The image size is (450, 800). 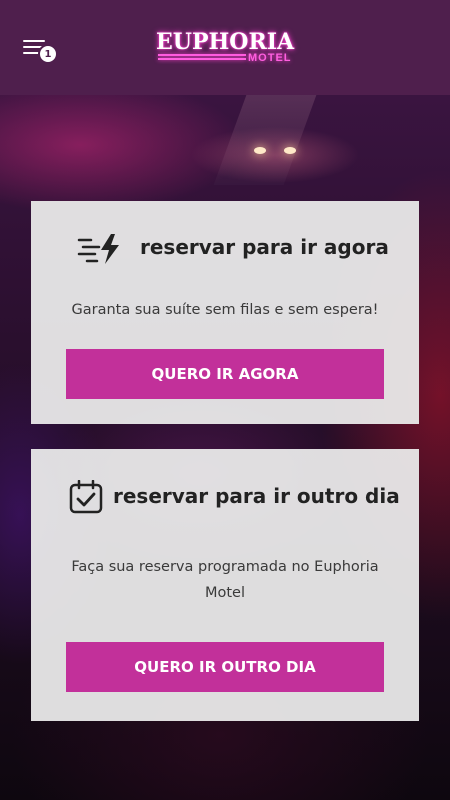 I want to click on fast-lightning-icon, so click(x=98, y=249).